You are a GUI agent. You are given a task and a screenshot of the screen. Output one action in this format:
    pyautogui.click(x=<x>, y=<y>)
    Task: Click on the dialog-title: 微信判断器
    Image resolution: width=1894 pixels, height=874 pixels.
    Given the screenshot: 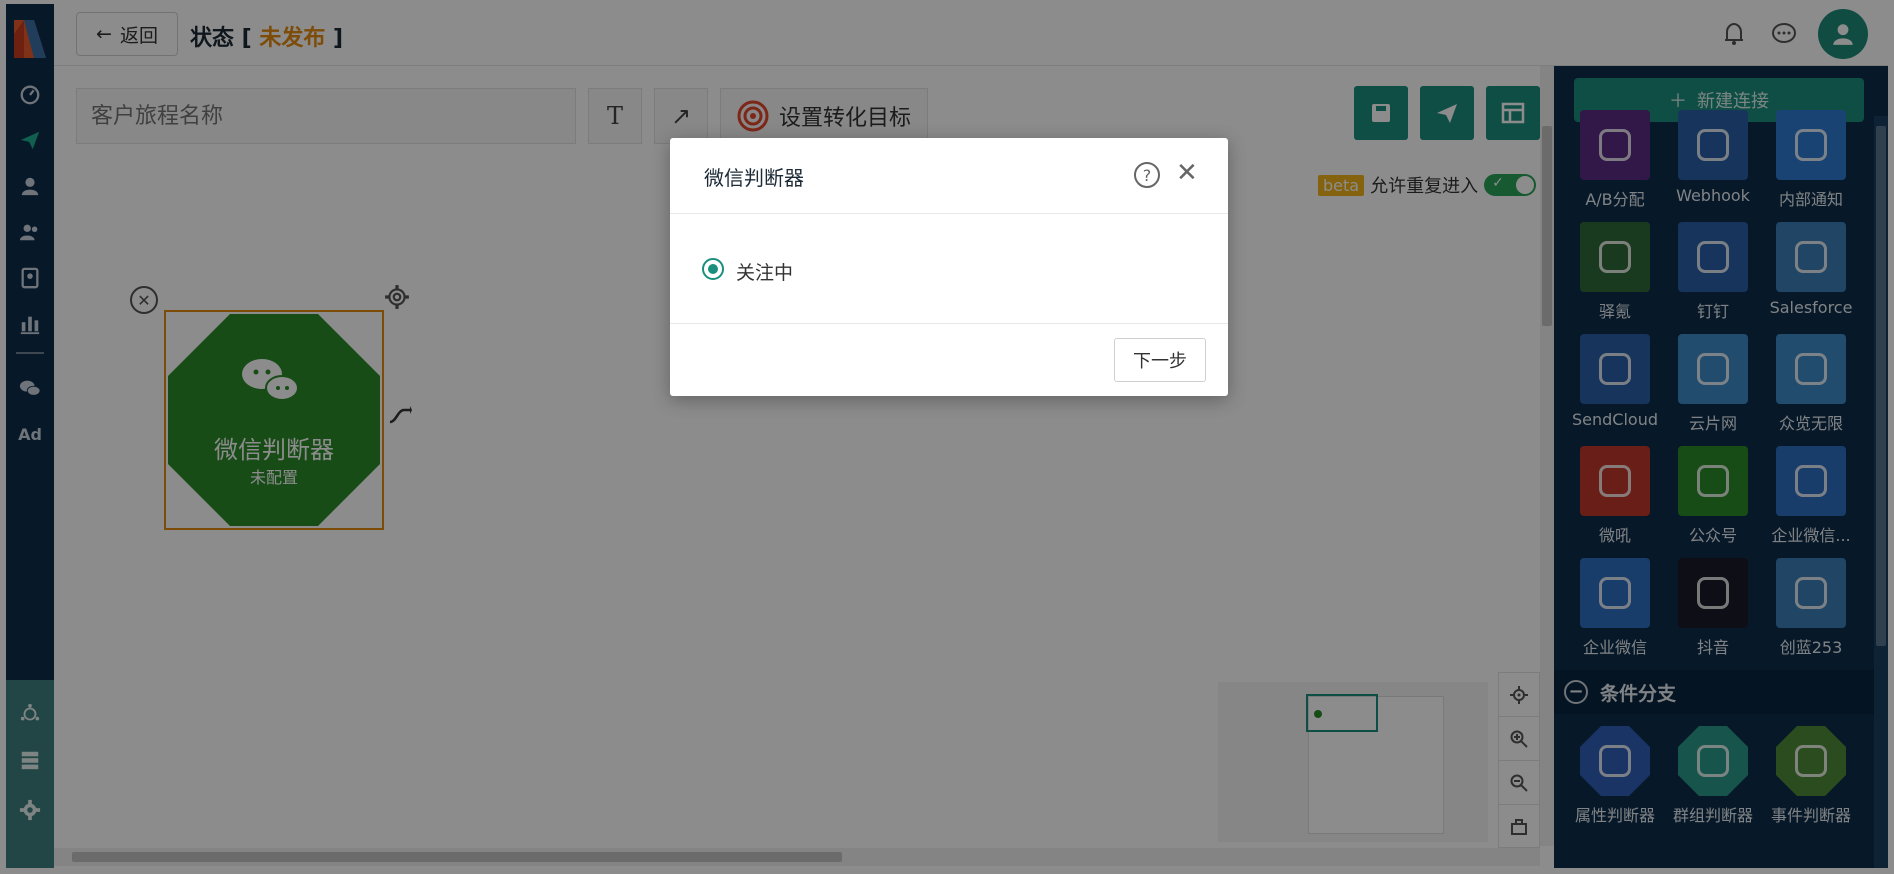 What is the action you would take?
    pyautogui.click(x=754, y=178)
    